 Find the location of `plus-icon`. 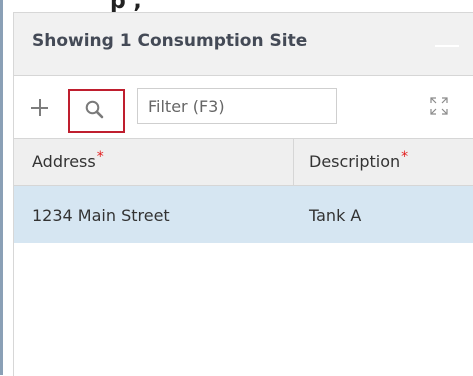

plus-icon is located at coordinates (41, 108).